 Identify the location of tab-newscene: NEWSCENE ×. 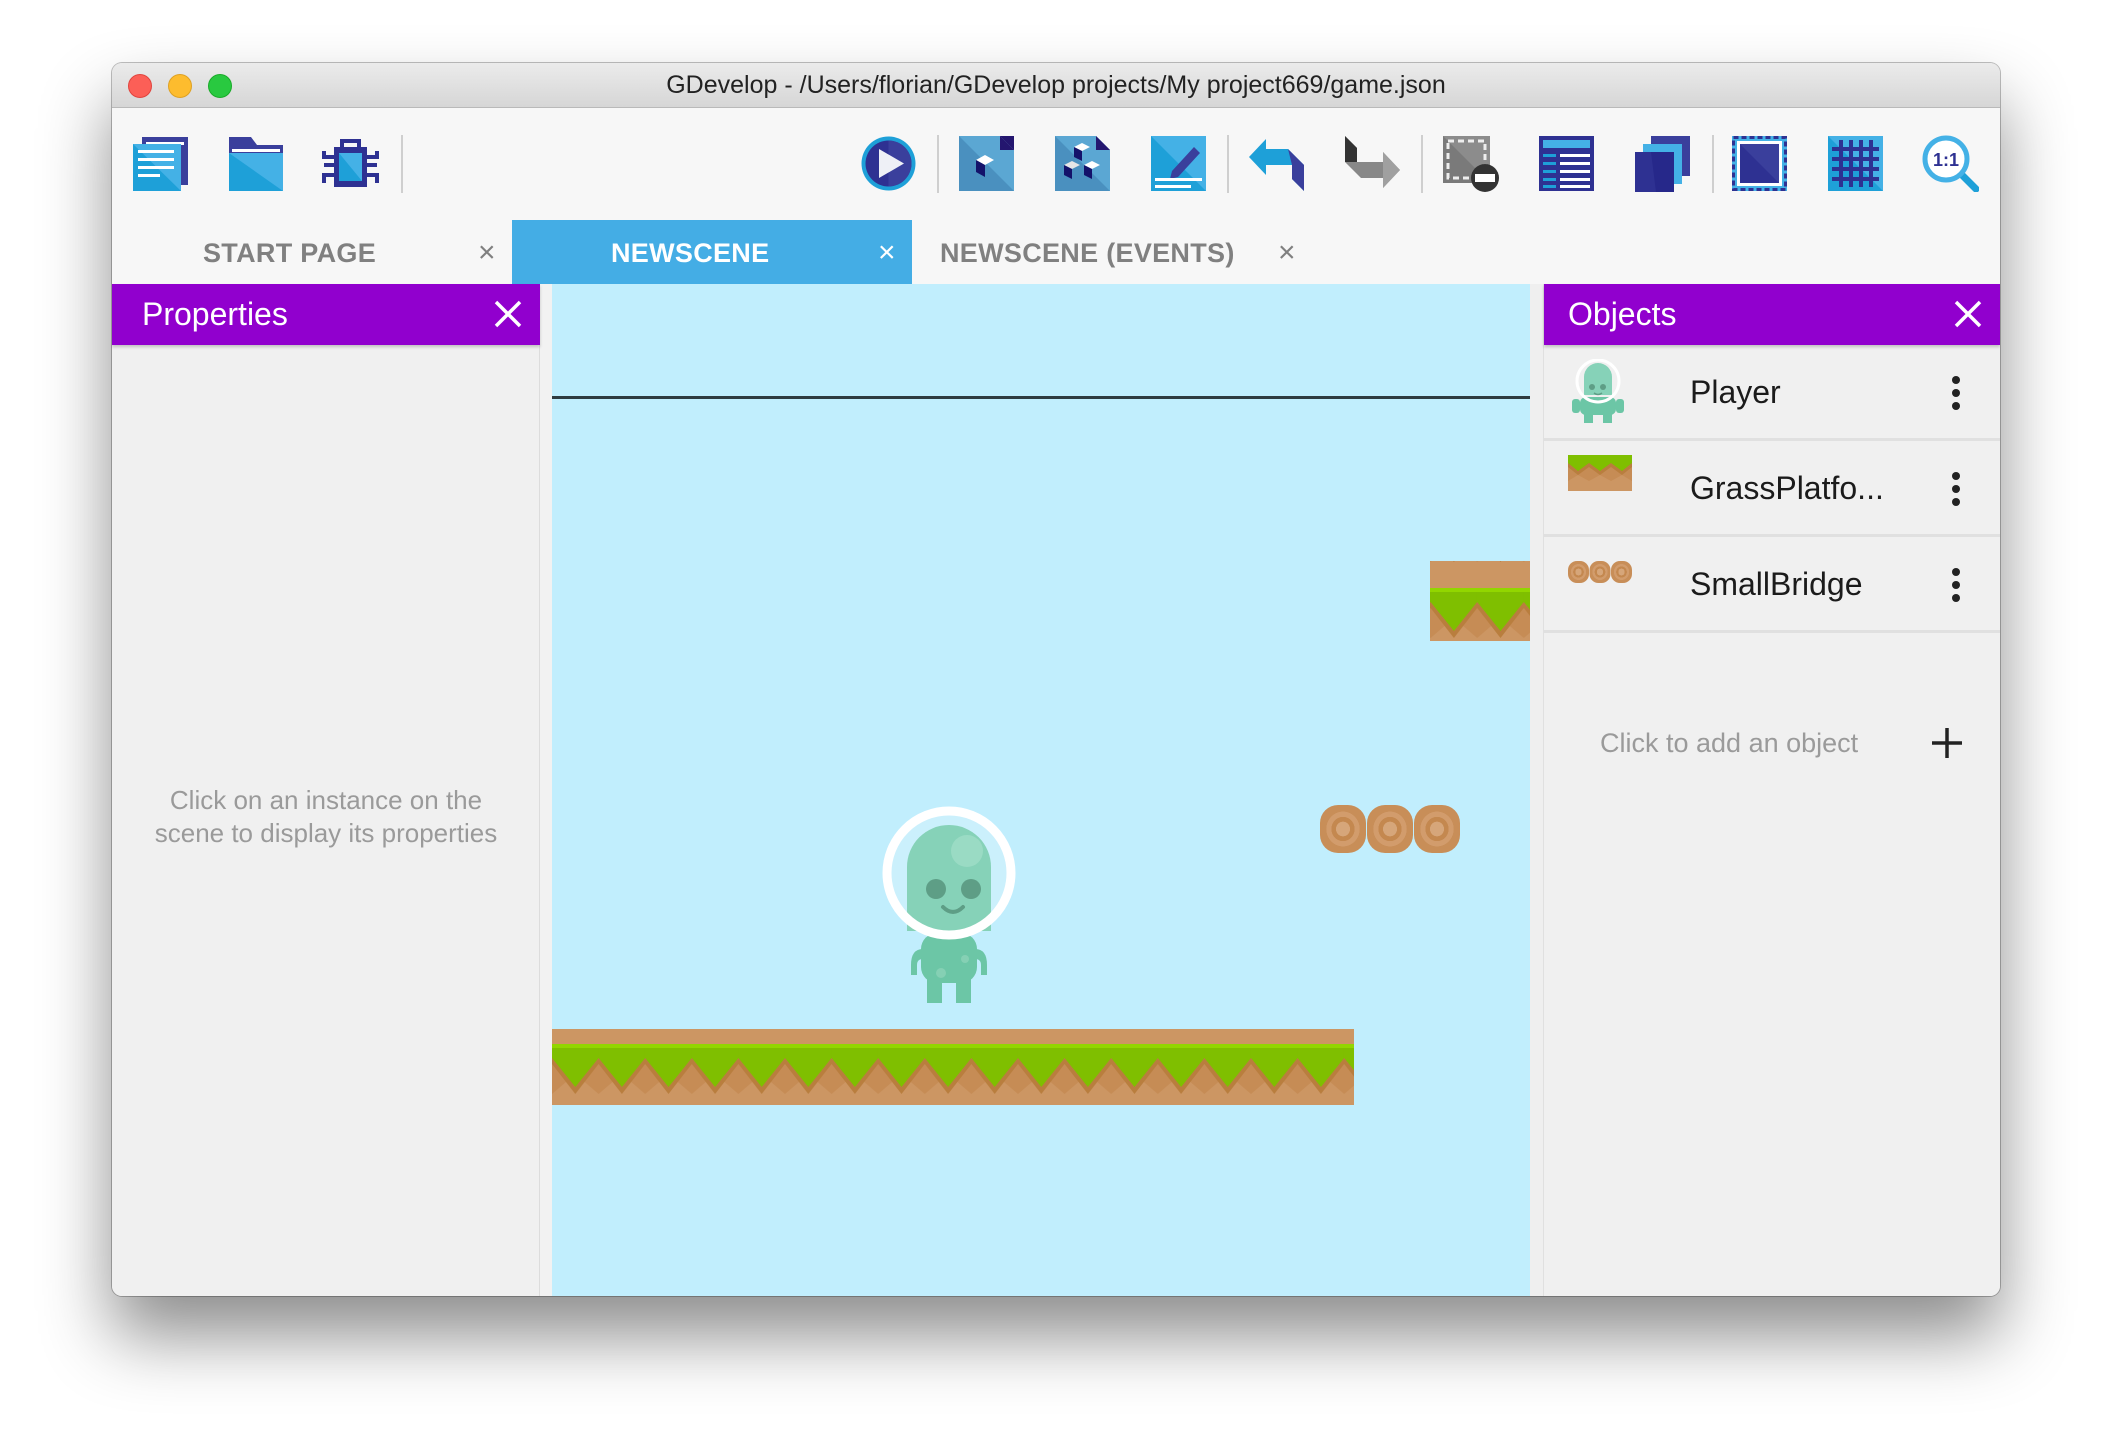
(712, 252).